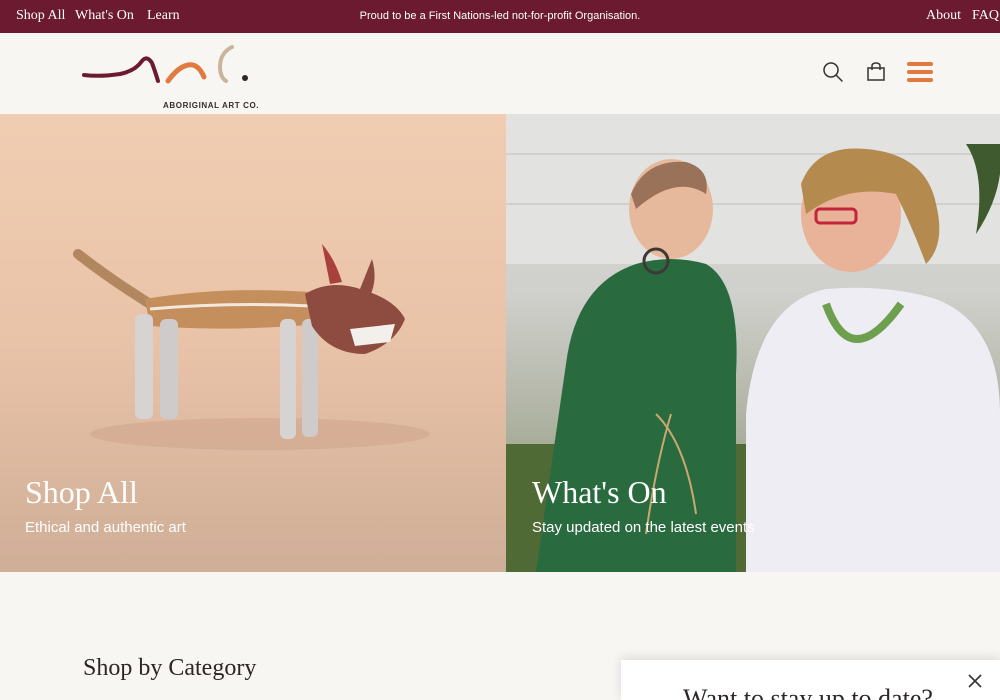  I want to click on popup-close-button, so click(975, 681).